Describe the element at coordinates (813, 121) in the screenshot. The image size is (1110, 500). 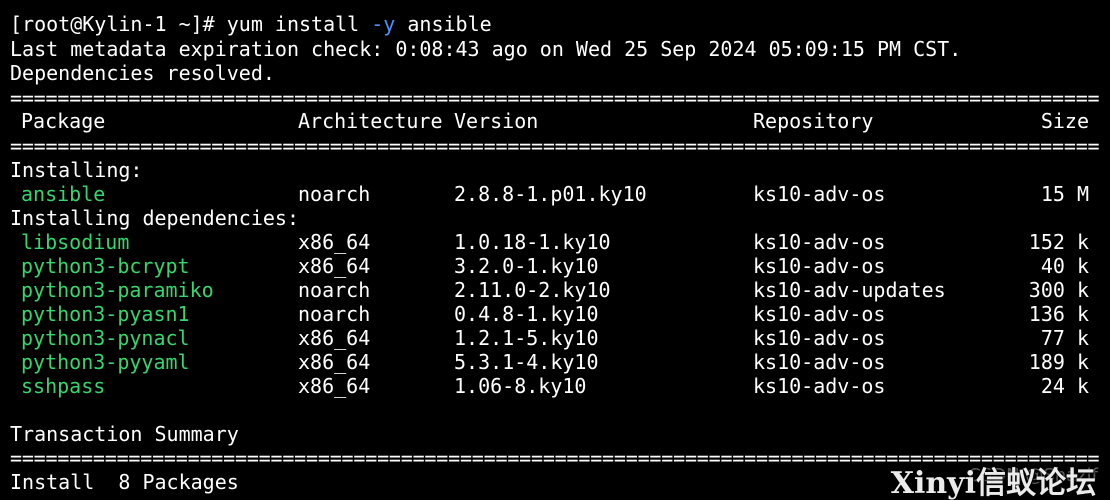
I see `header-repository: Repository` at that location.